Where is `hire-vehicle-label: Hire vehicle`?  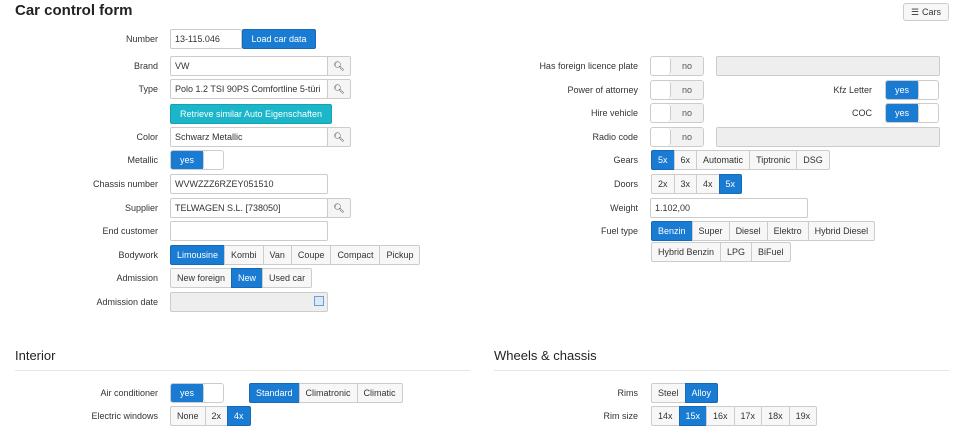 hire-vehicle-label: Hire vehicle is located at coordinates (614, 113).